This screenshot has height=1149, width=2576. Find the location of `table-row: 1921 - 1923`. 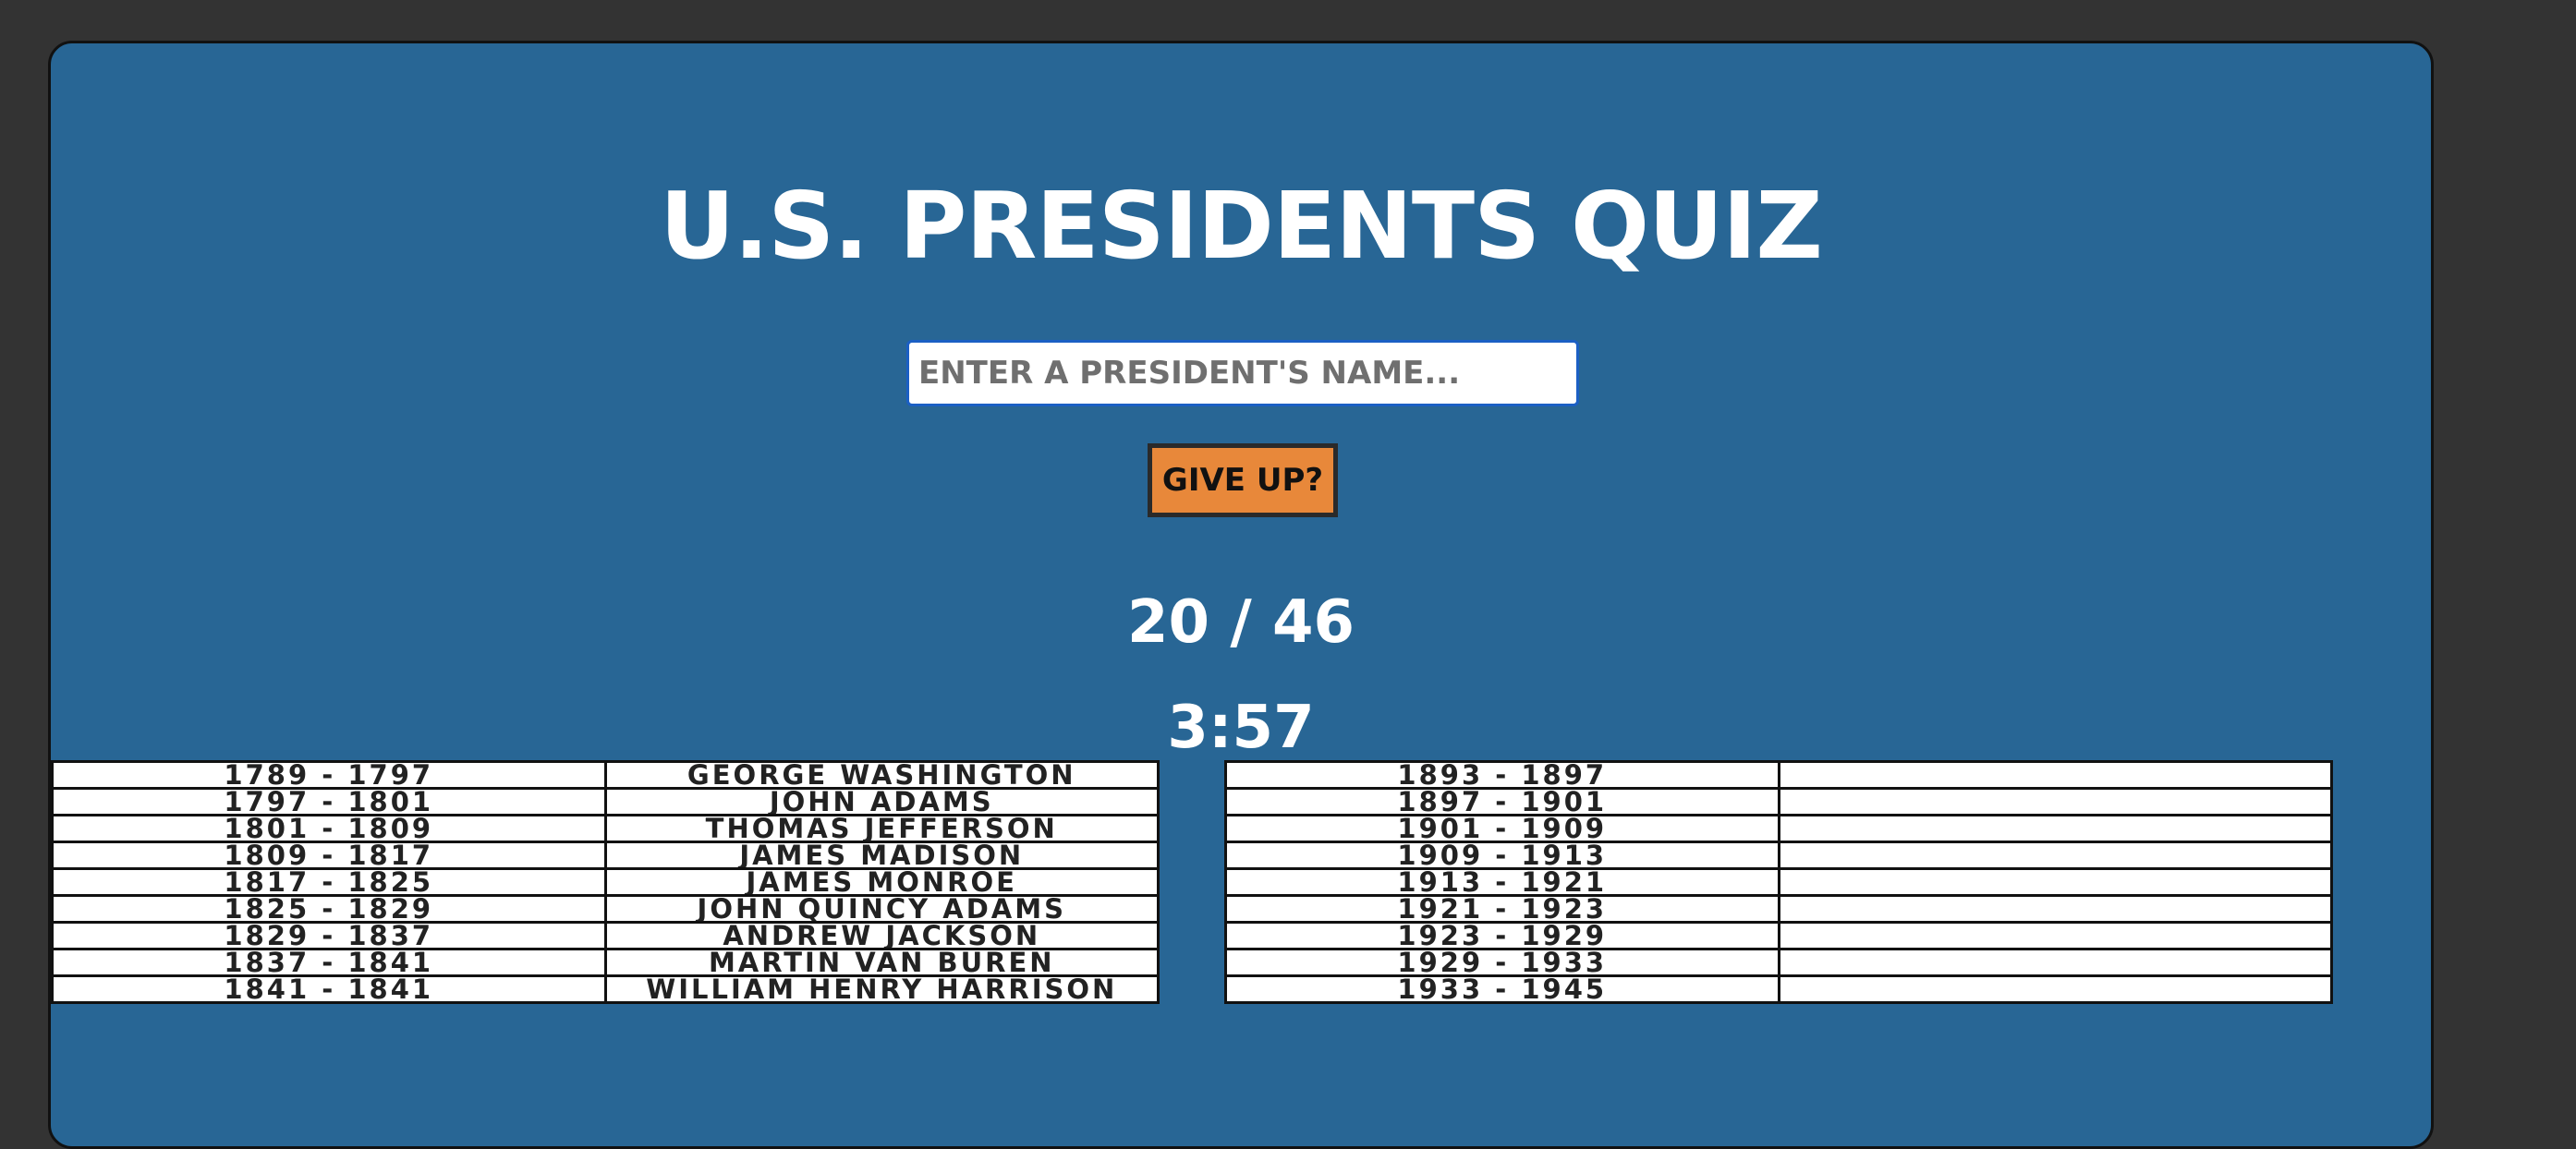

table-row: 1921 - 1923 is located at coordinates (1778, 909).